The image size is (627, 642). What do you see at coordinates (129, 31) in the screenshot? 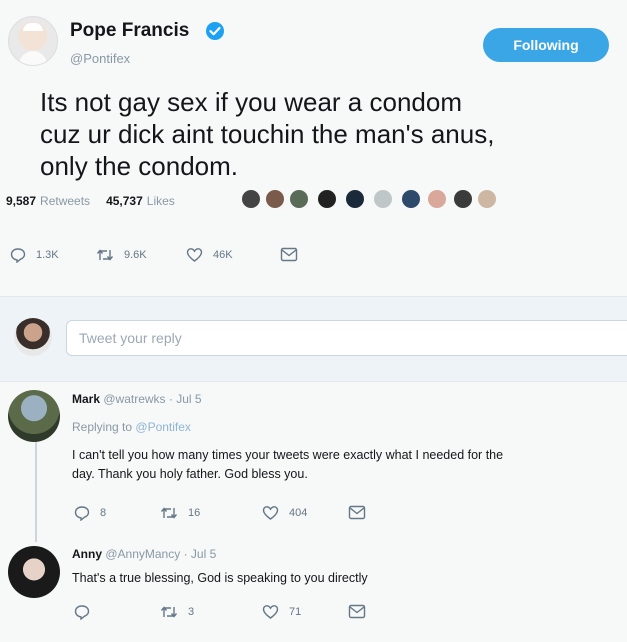
I see `tweet-author-name: Pope Francis` at bounding box center [129, 31].